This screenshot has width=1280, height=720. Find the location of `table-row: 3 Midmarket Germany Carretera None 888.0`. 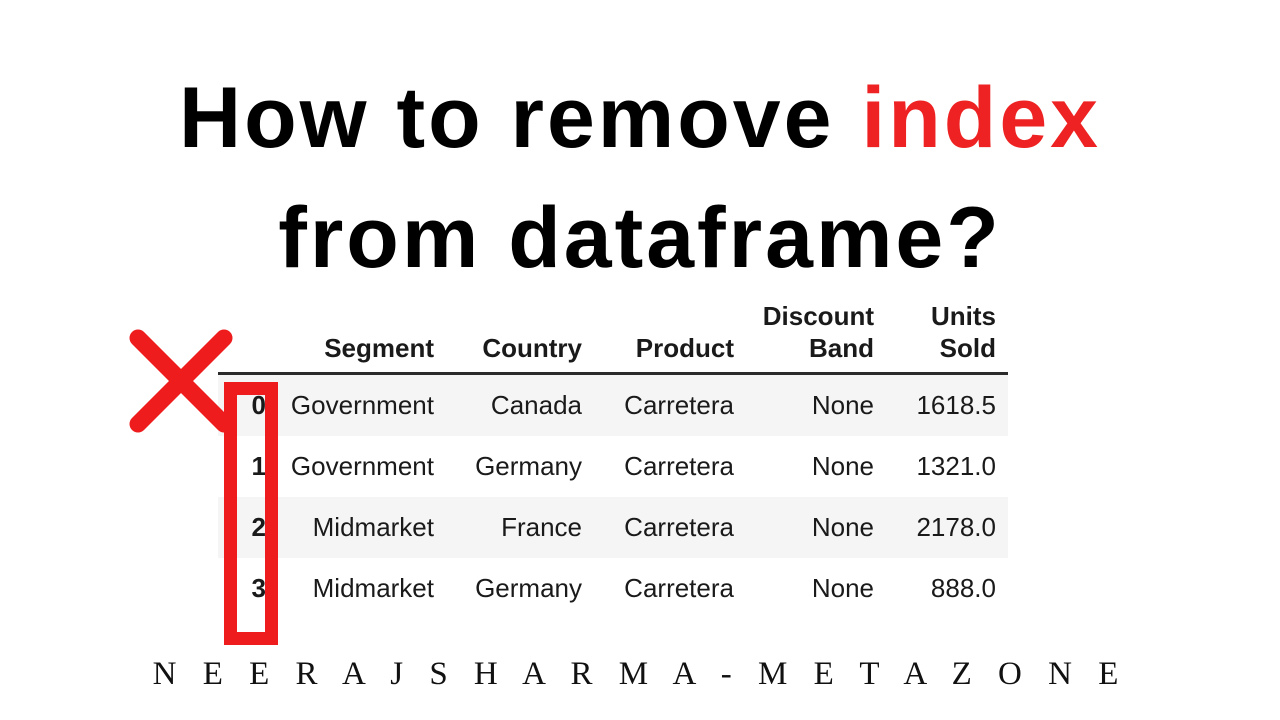

table-row: 3 Midmarket Germany Carretera None 888.0 is located at coordinates (613, 588).